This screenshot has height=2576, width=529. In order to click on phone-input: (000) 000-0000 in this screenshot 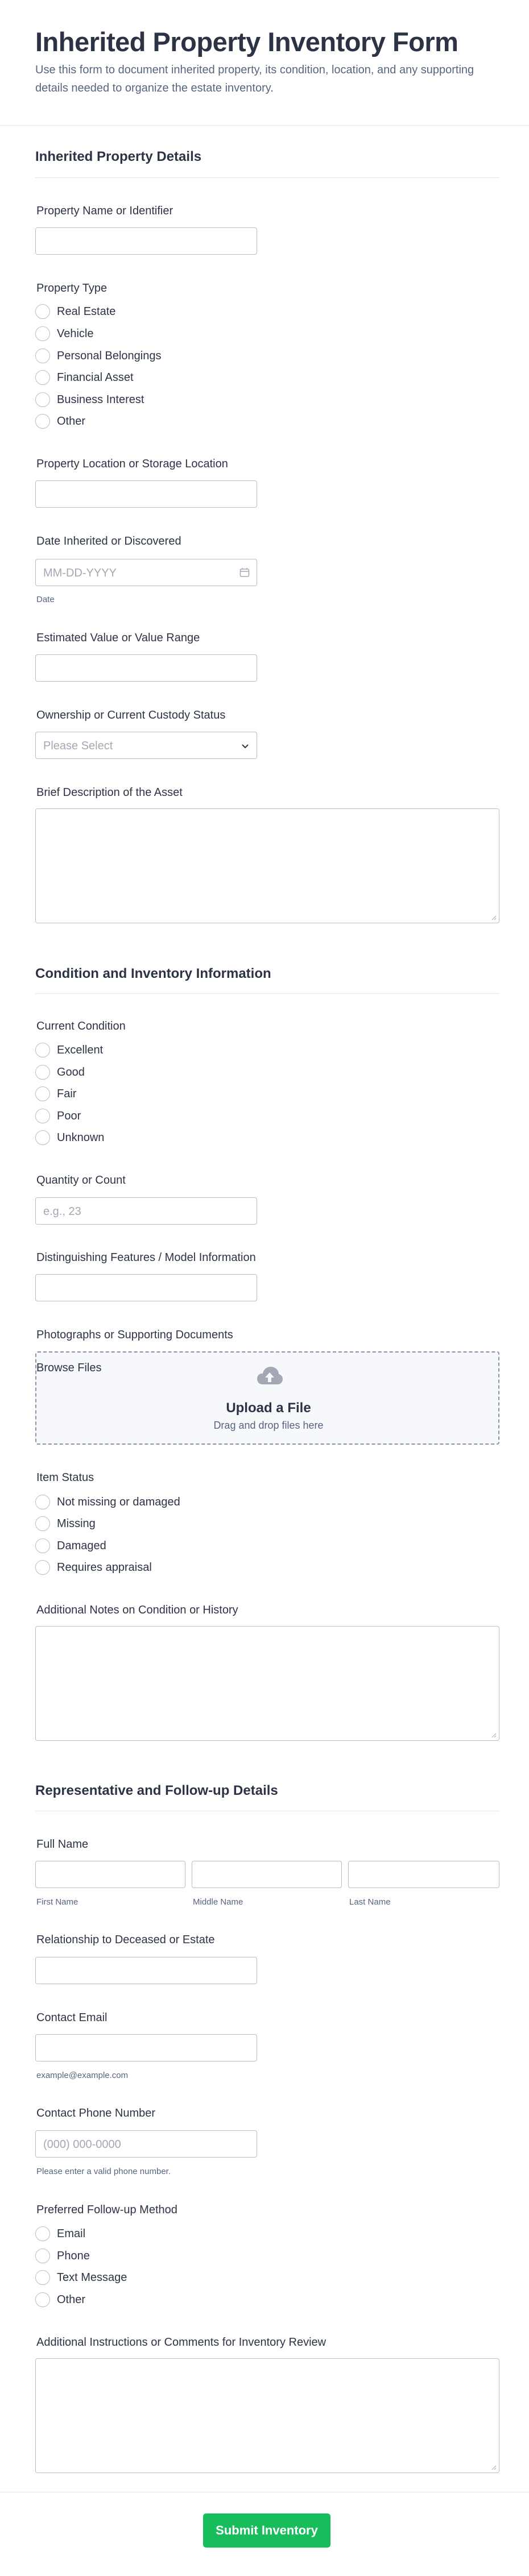, I will do `click(146, 2144)`.